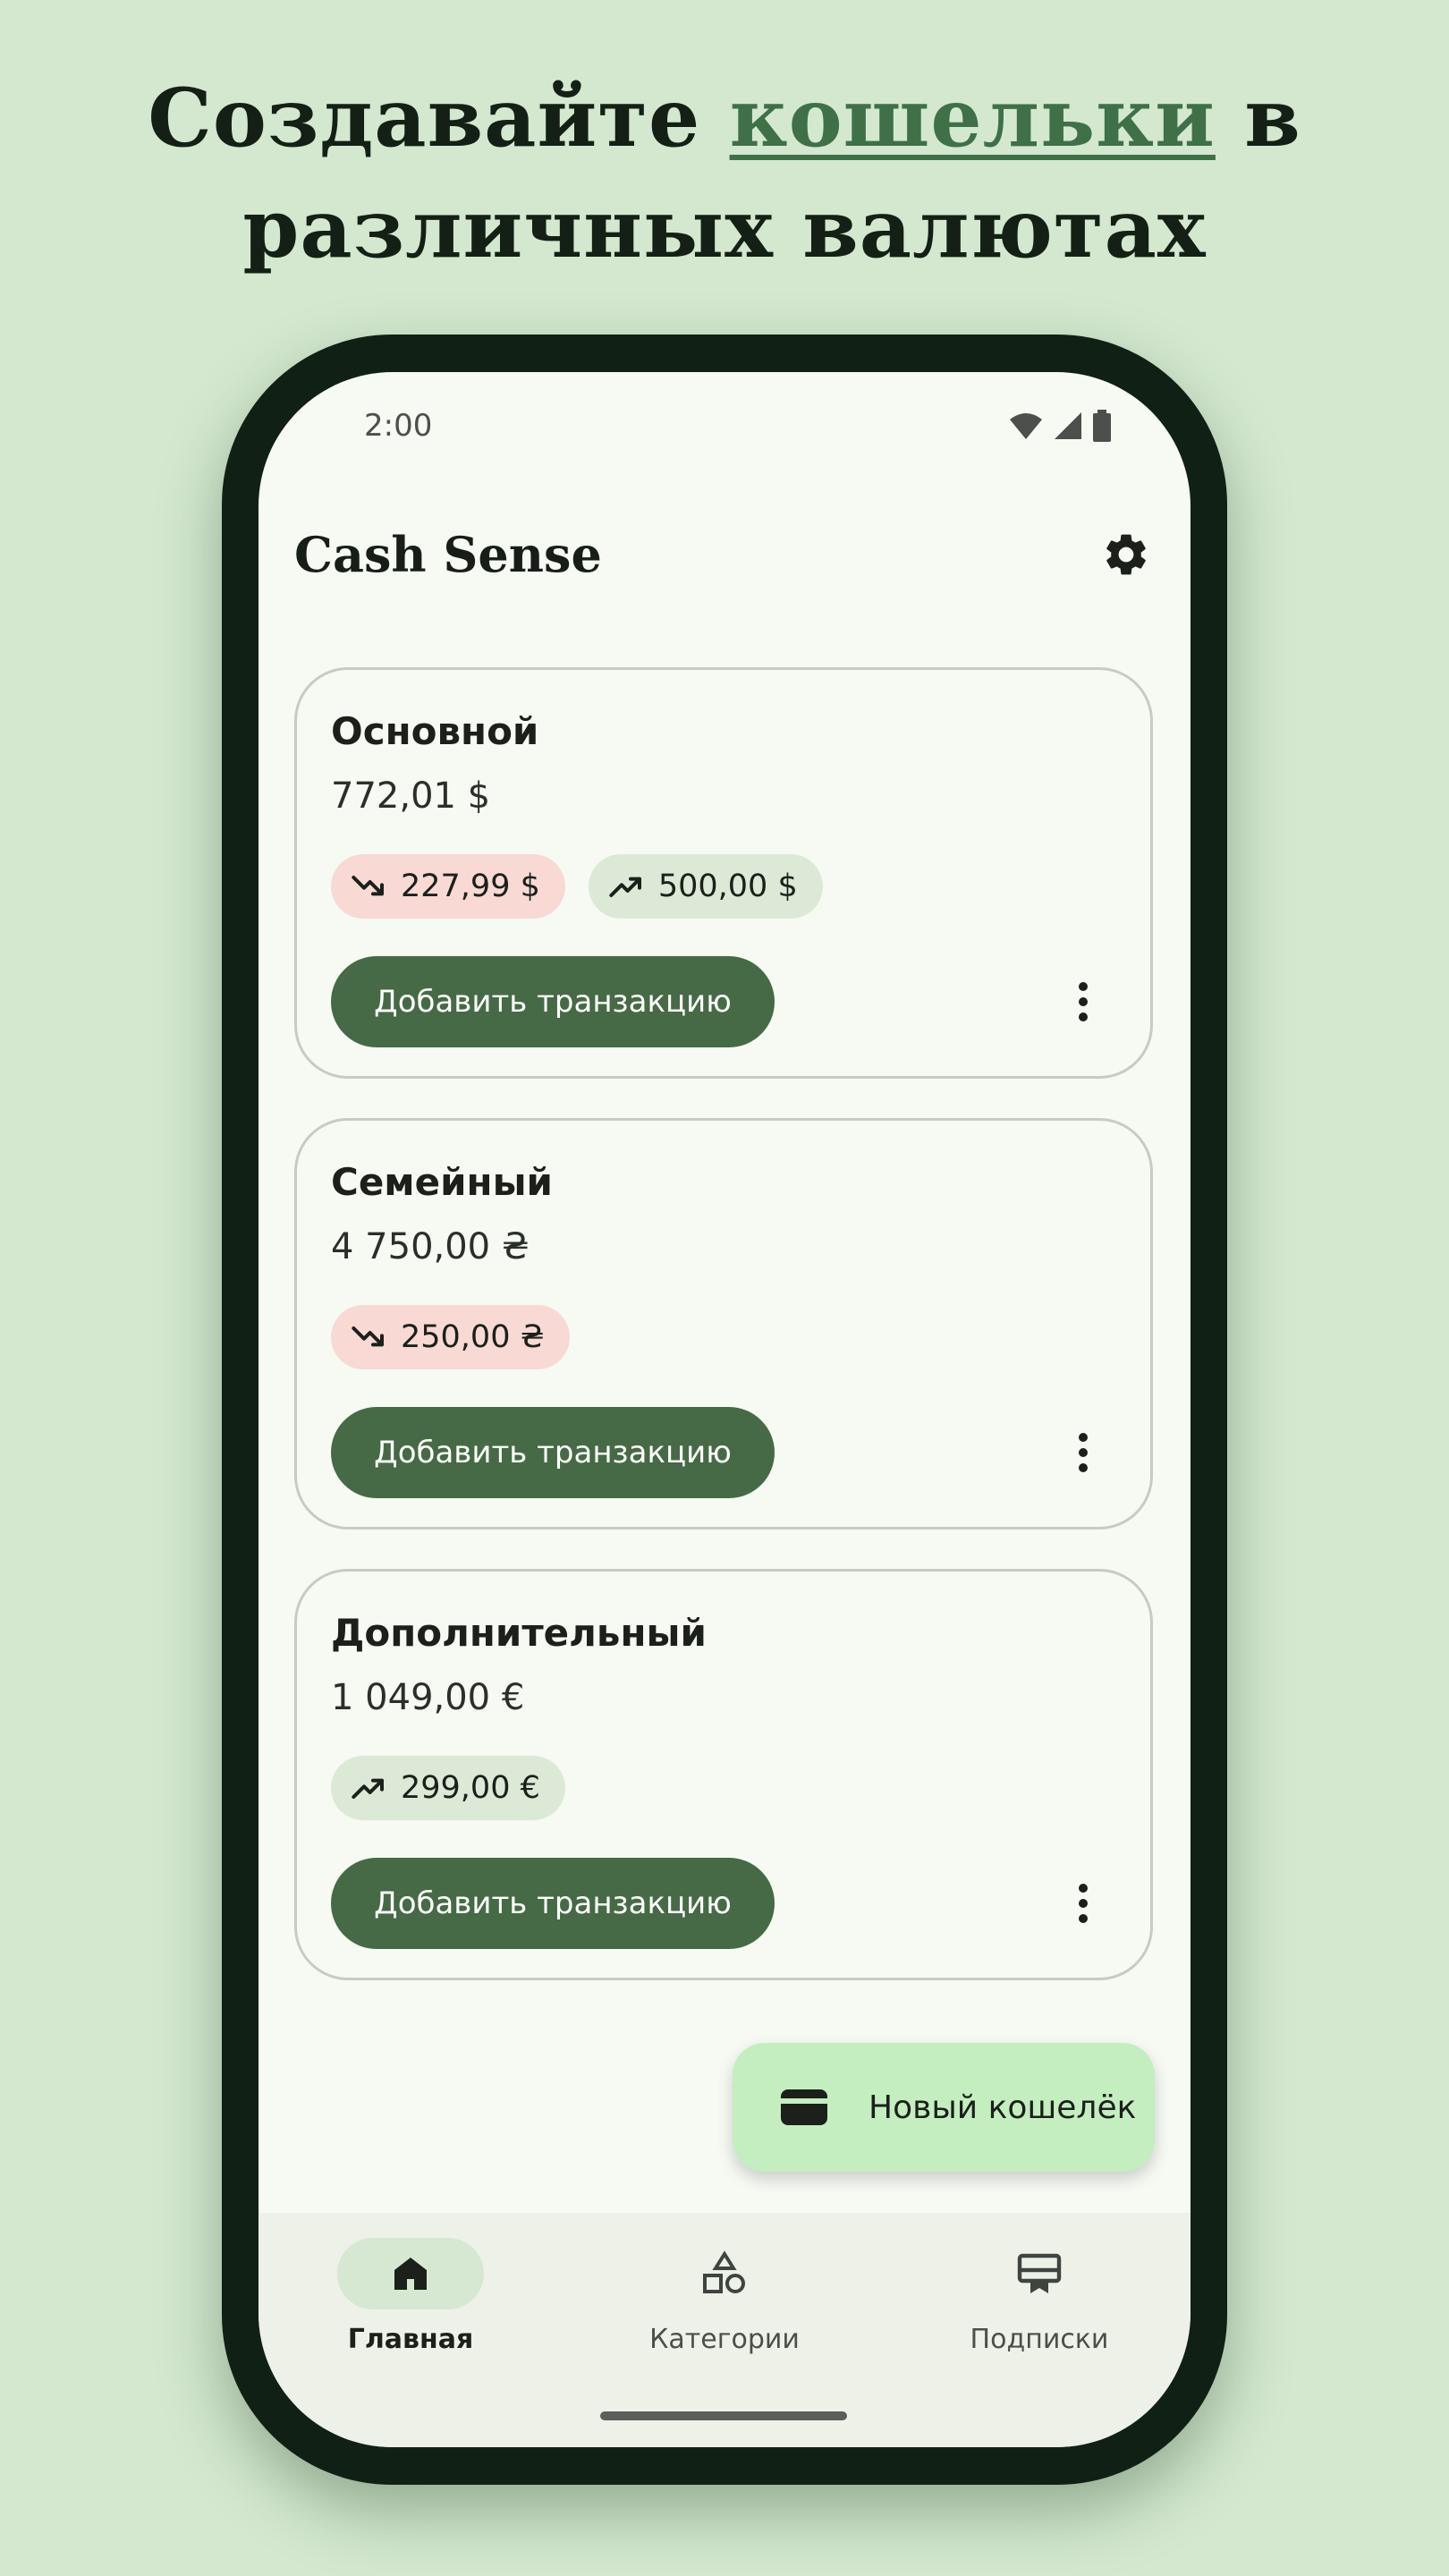  I want to click on nav-item-home: Главная, so click(410, 2296).